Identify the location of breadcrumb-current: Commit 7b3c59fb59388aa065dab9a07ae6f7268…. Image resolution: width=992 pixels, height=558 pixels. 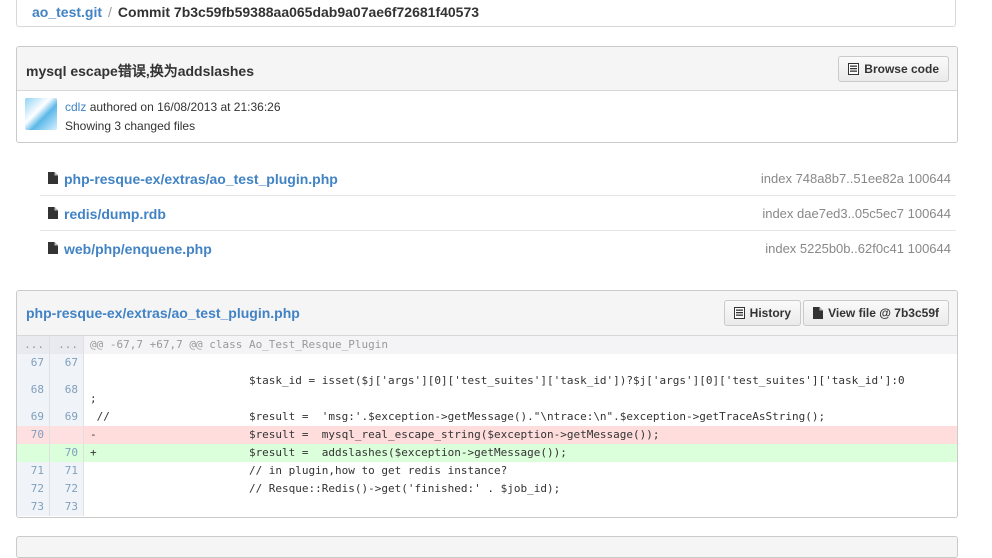
(298, 12).